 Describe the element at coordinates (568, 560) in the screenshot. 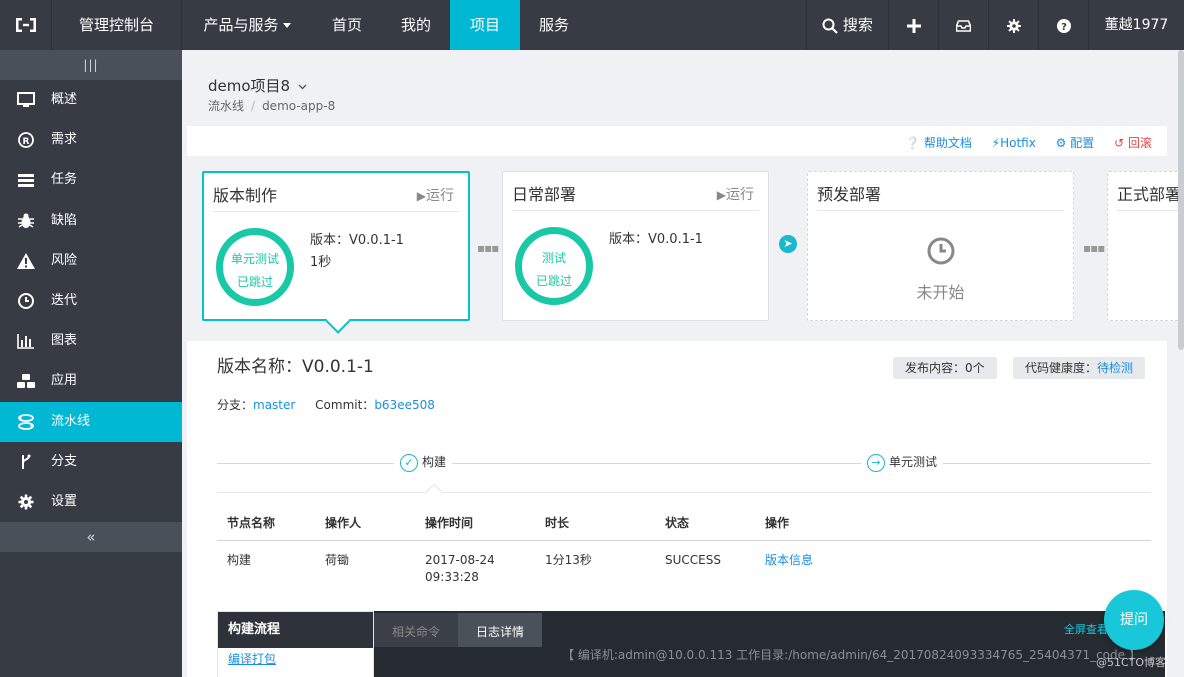

I see `cell-duration: 1分13秒` at that location.